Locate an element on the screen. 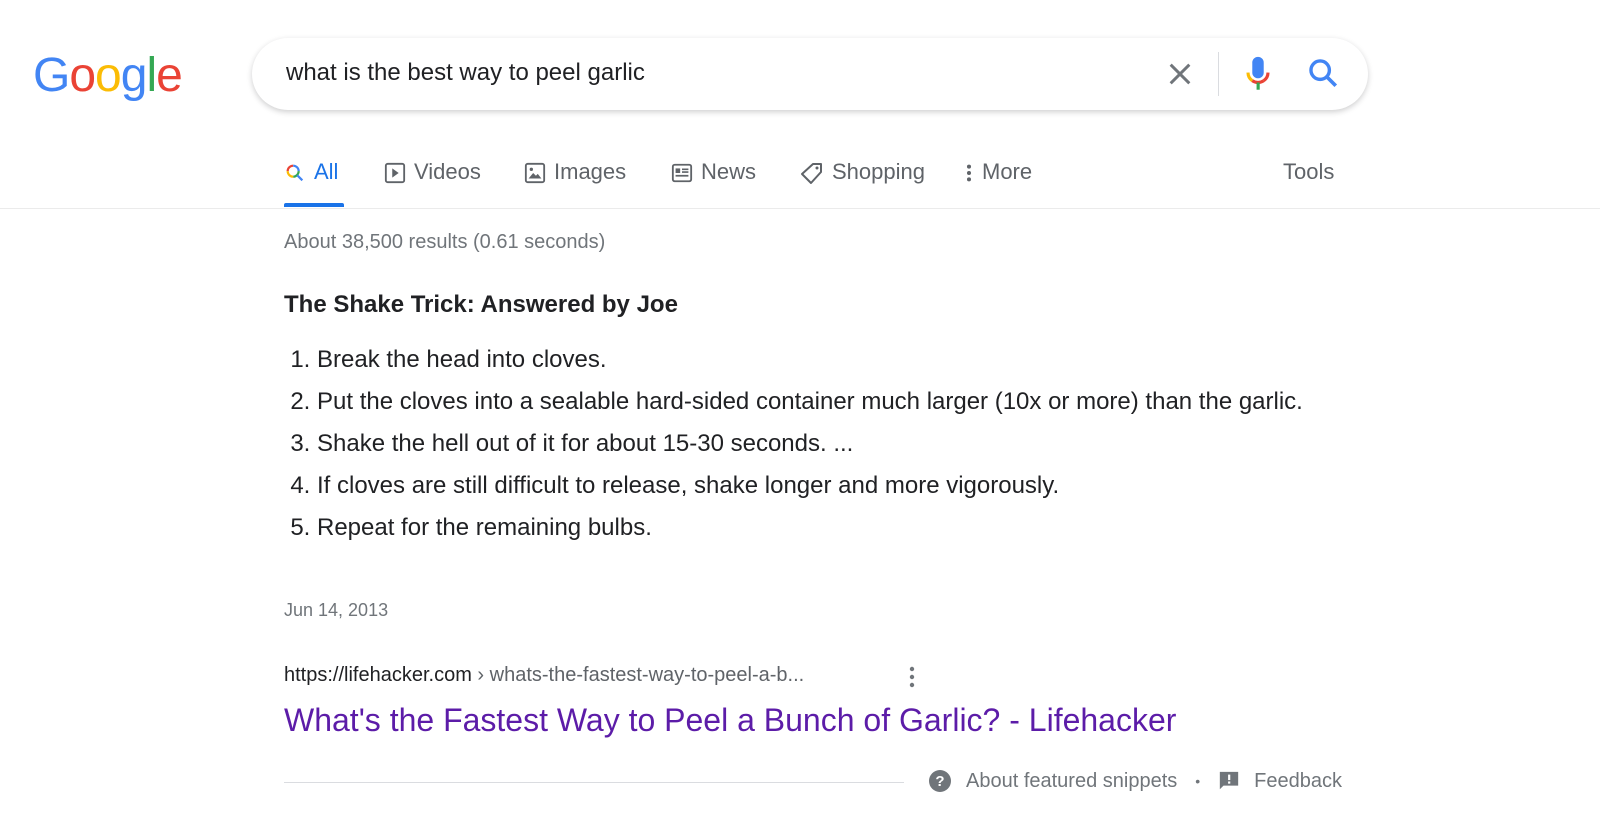  help-icon: ? is located at coordinates (940, 781).